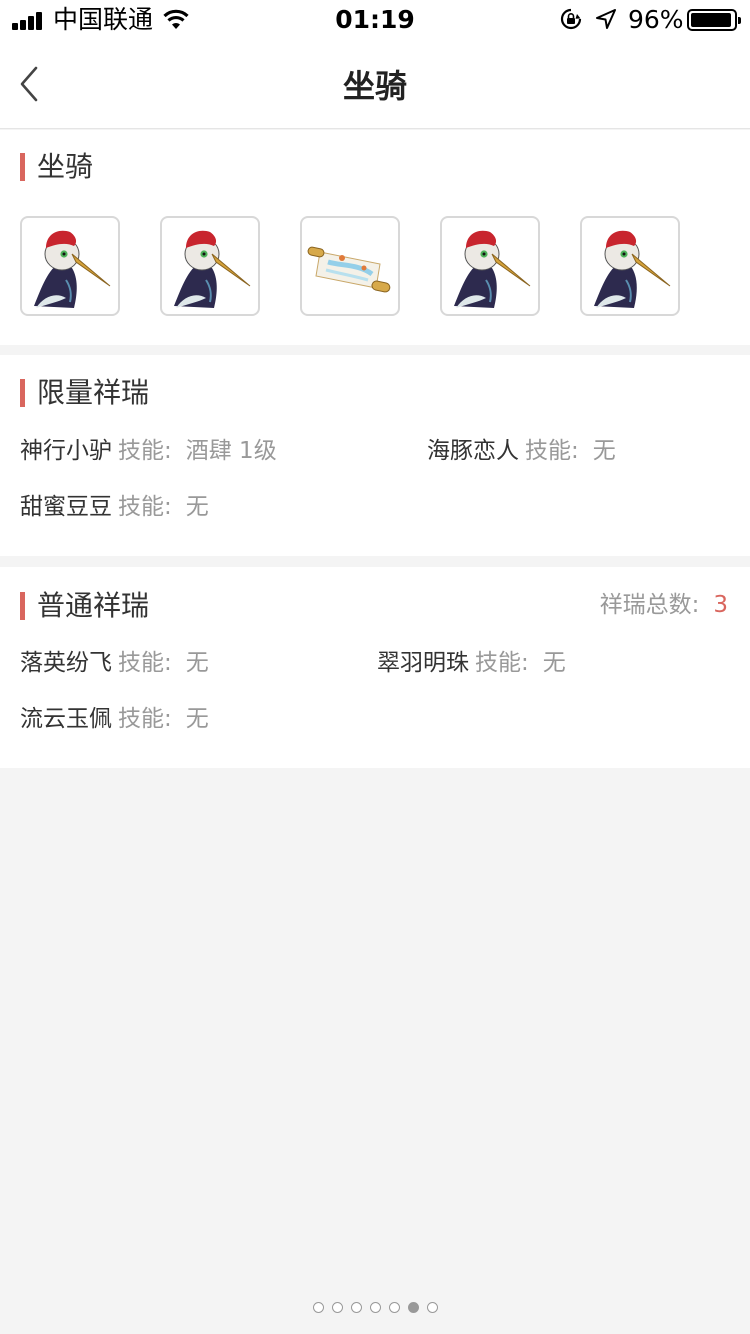 This screenshot has height=1334, width=750. What do you see at coordinates (521, 451) in the screenshot?
I see `list-item: 海豚恋人 技能: 无` at bounding box center [521, 451].